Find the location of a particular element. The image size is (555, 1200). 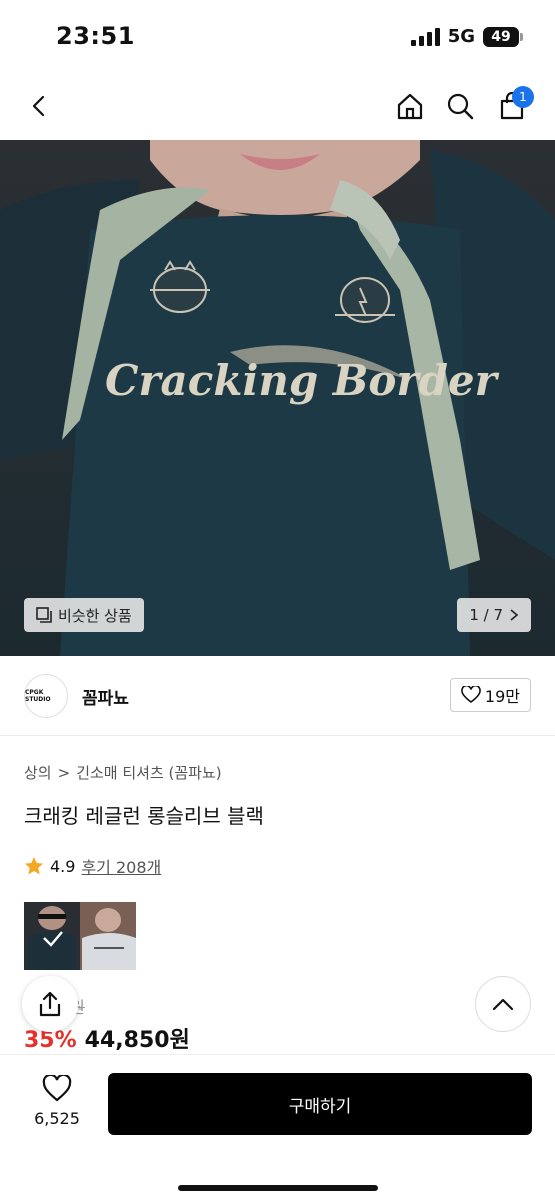

shop-row: CPGK STUDIO 꼼파뇨 19만 is located at coordinates (277, 696).